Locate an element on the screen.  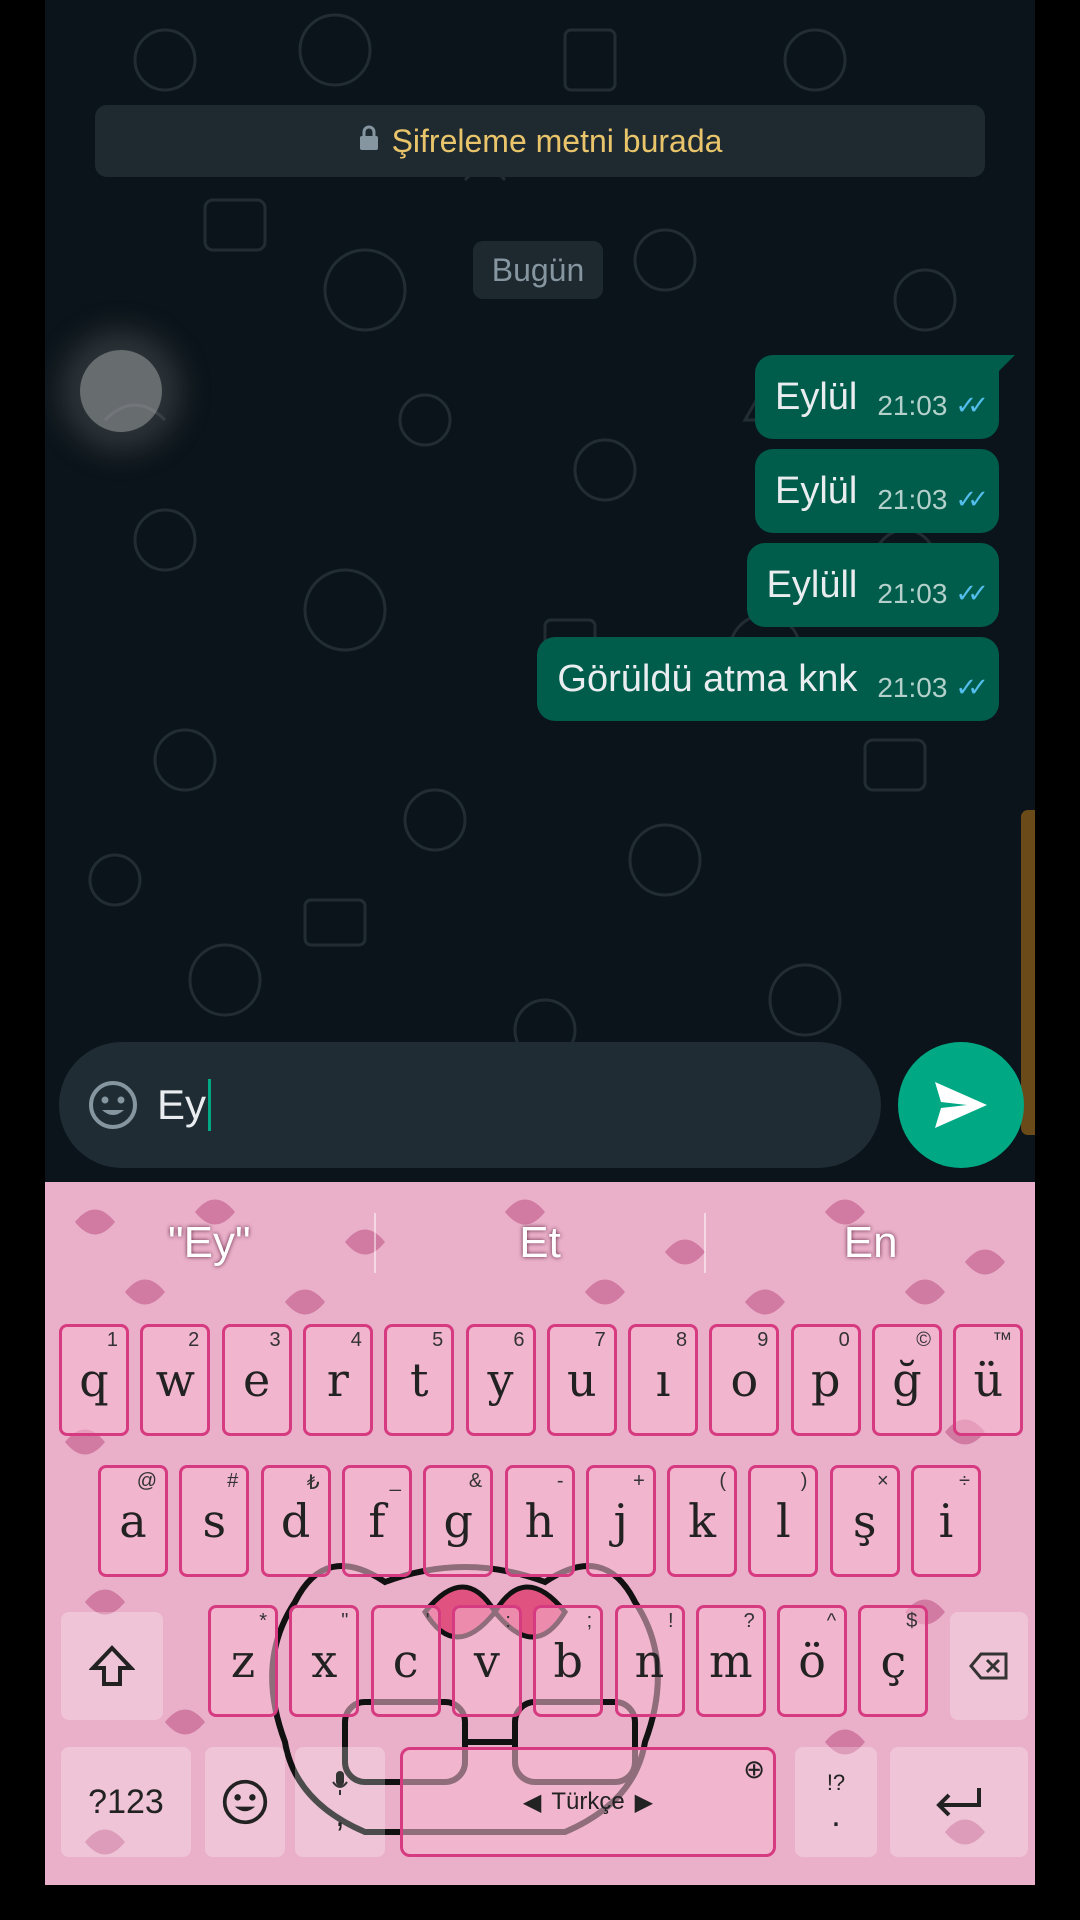
message-input: Ey is located at coordinates (184, 1105).